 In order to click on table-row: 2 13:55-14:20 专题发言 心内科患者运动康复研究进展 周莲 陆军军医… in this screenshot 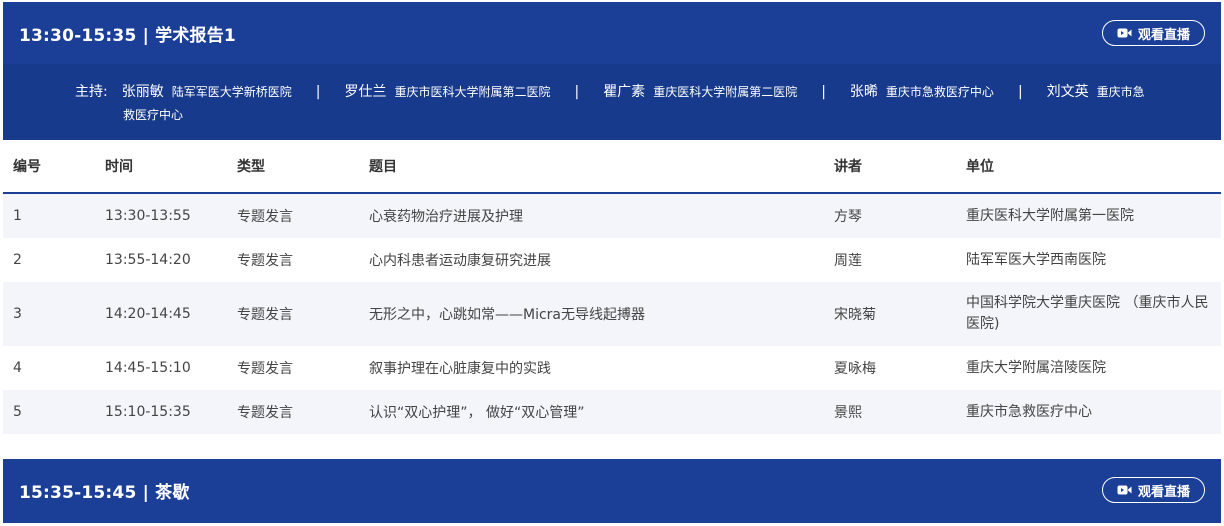, I will do `click(612, 260)`.